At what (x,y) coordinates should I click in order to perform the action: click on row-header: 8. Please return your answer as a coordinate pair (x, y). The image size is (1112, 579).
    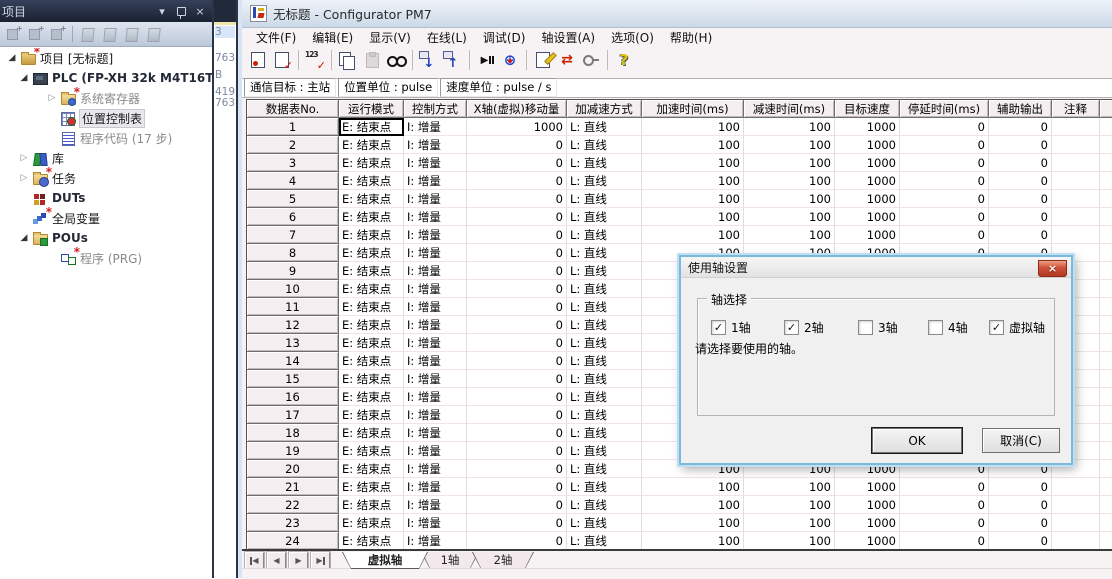
    Looking at the image, I should click on (293, 253).